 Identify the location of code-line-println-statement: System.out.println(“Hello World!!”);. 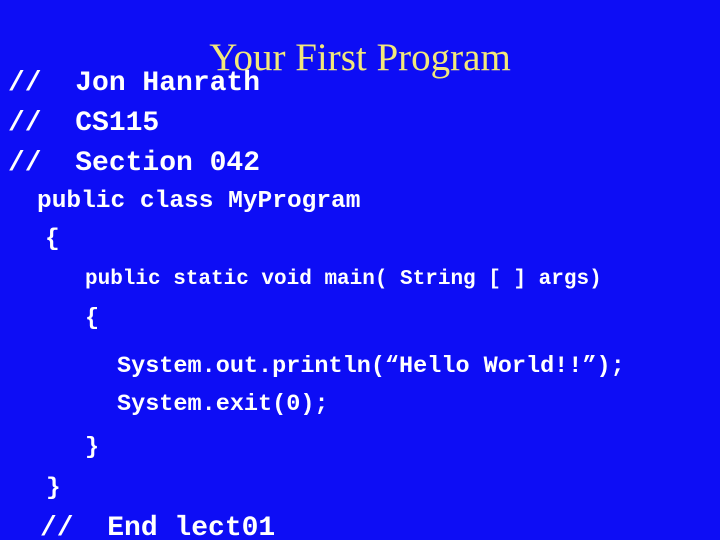
(371, 366).